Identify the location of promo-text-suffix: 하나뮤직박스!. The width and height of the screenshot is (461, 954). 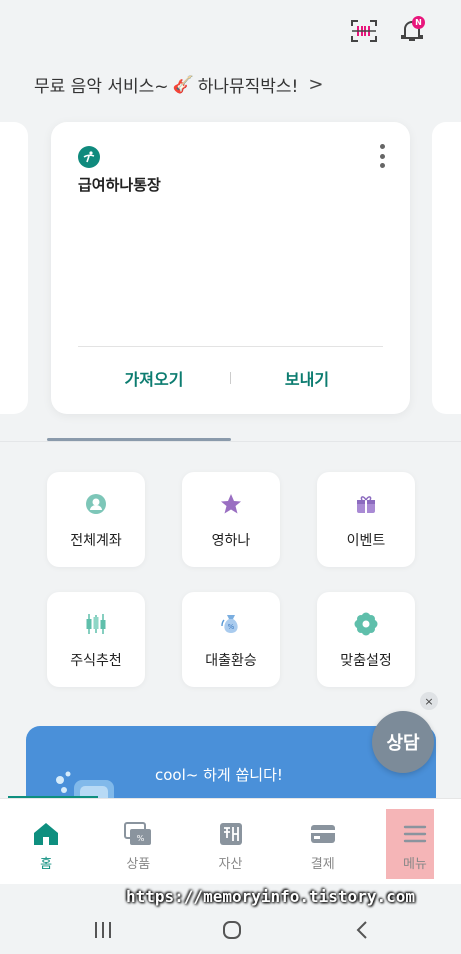
(248, 87).